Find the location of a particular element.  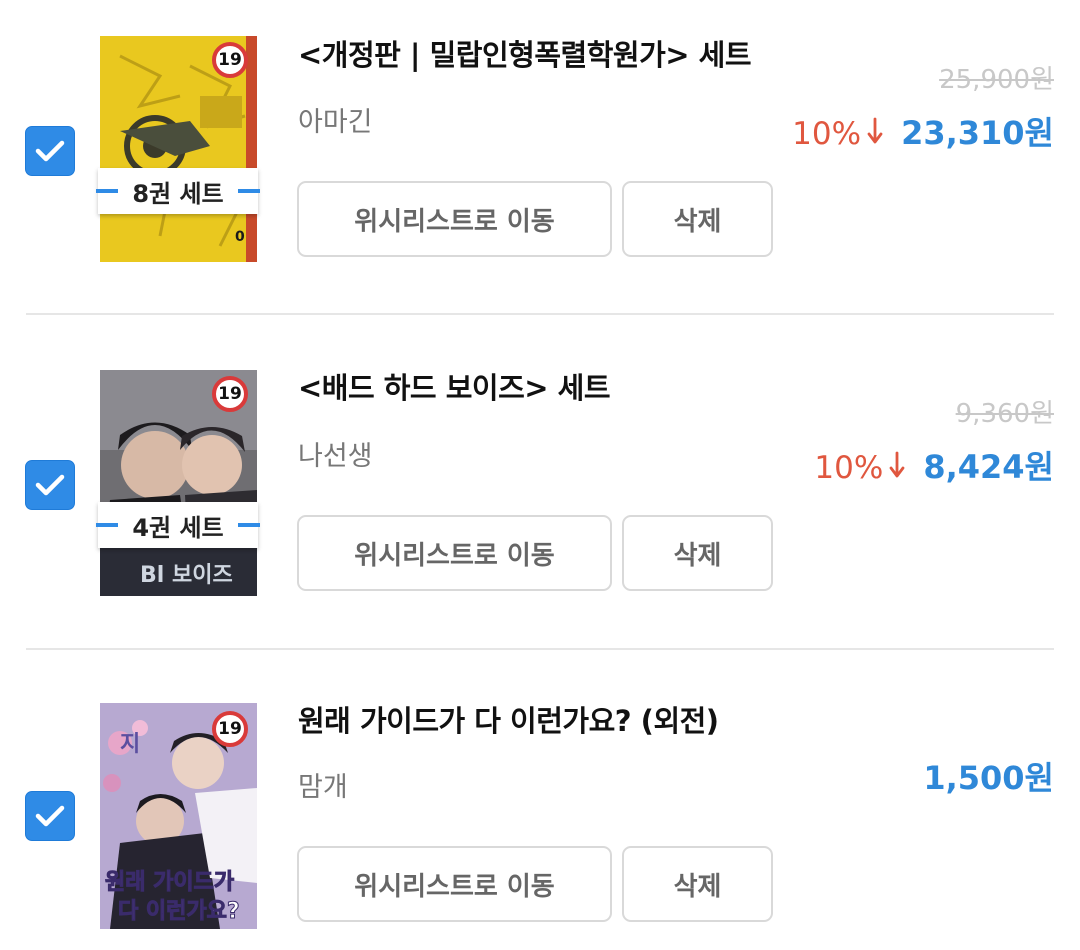

book-author: 아마긴 is located at coordinates (335, 119).